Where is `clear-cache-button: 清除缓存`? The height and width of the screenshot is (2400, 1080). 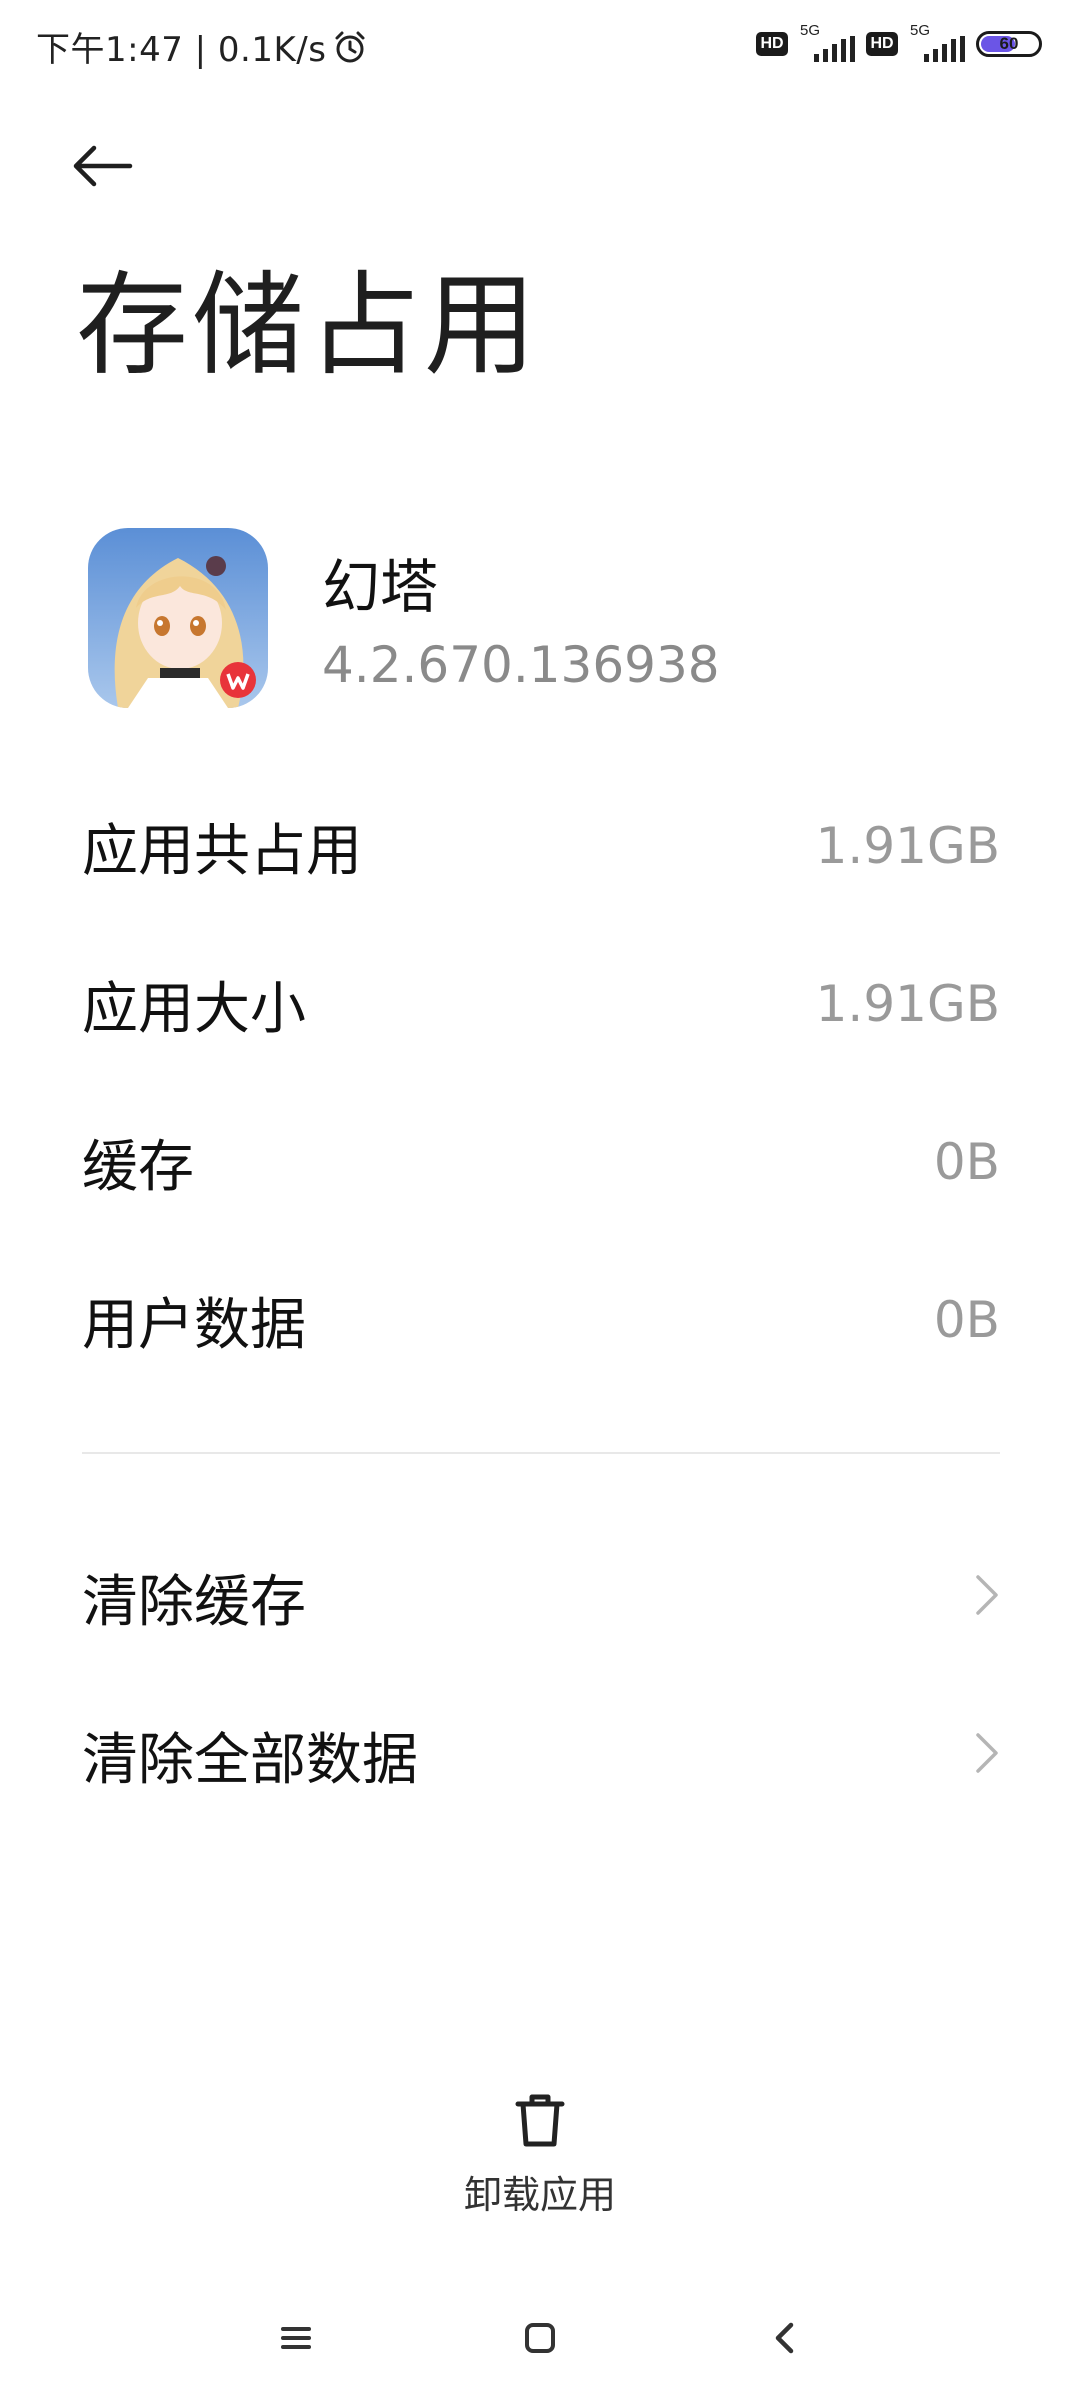 clear-cache-button: 清除缓存 is located at coordinates (541, 1597).